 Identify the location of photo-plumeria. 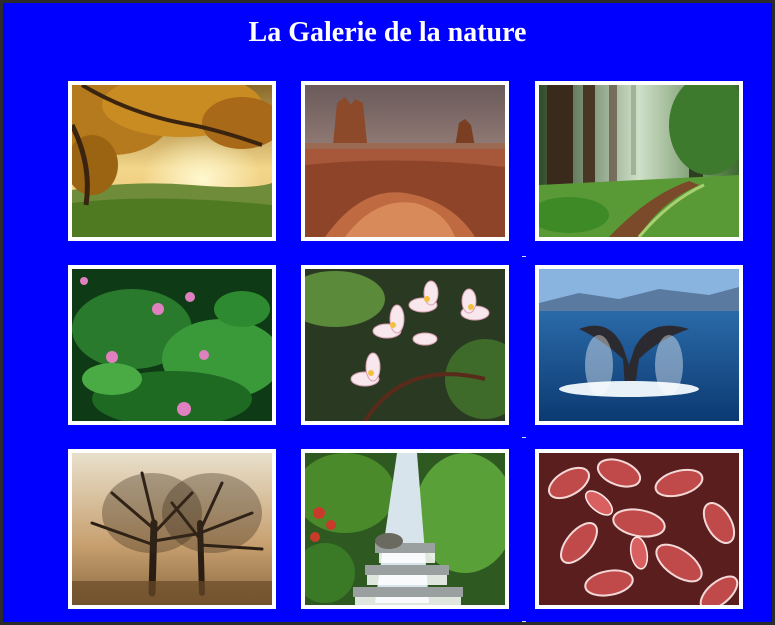
(405, 345).